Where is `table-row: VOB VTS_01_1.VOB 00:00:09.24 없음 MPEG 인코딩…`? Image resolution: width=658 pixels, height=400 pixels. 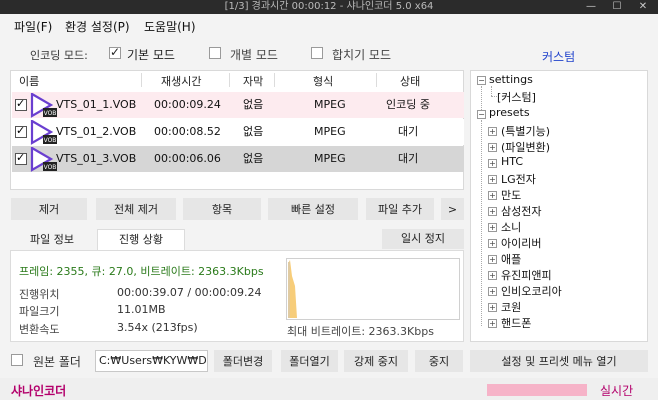 table-row: VOB VTS_01_1.VOB 00:00:09.24 없음 MPEG 인코딩… is located at coordinates (238, 105).